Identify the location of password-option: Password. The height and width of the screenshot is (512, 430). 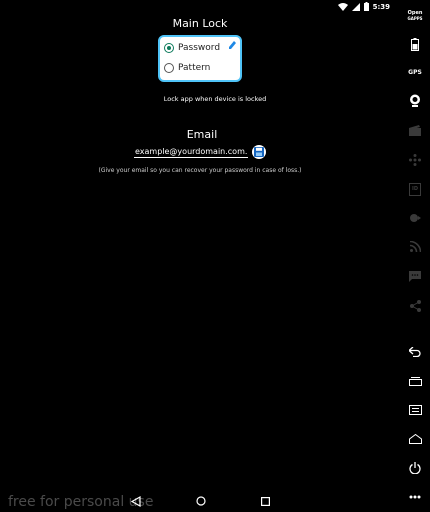
(192, 48).